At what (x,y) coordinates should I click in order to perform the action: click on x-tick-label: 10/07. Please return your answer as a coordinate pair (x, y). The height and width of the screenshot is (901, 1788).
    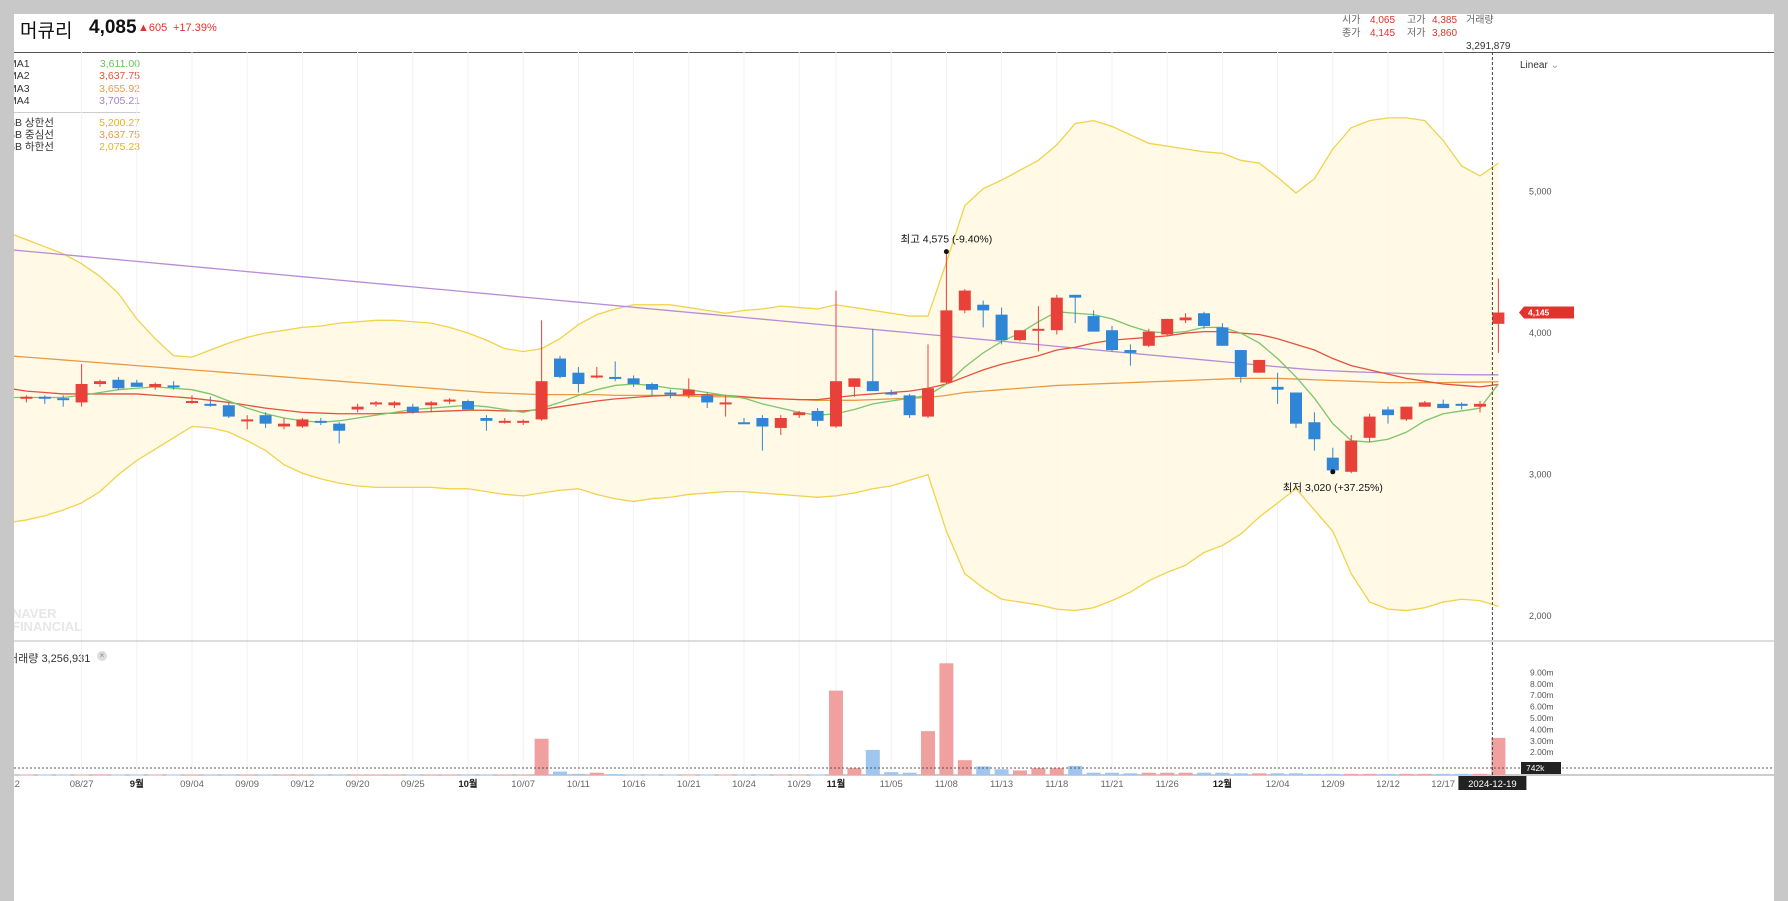
    Looking at the image, I should click on (523, 784).